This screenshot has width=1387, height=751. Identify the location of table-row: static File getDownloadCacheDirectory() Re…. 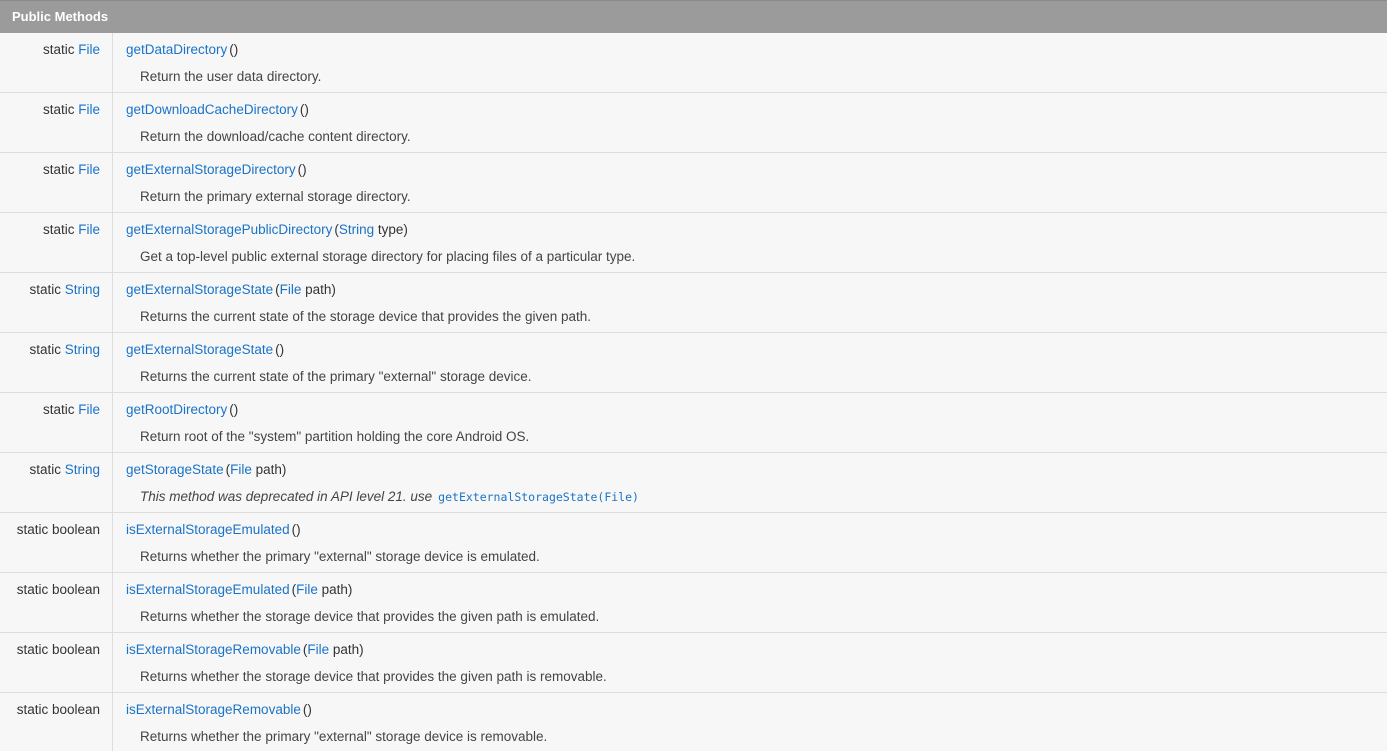
(693, 123).